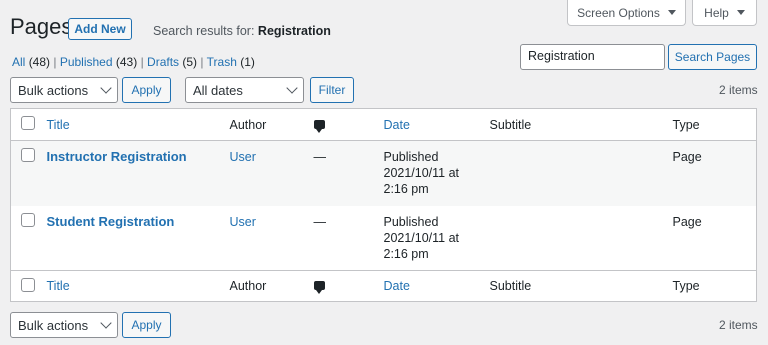  I want to click on items-count-bottom: 2 items, so click(738, 325).